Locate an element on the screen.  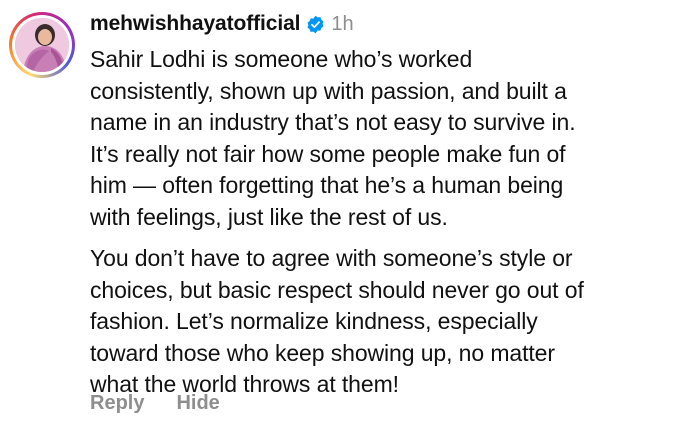
comment-timestamp: 1h is located at coordinates (342, 23).